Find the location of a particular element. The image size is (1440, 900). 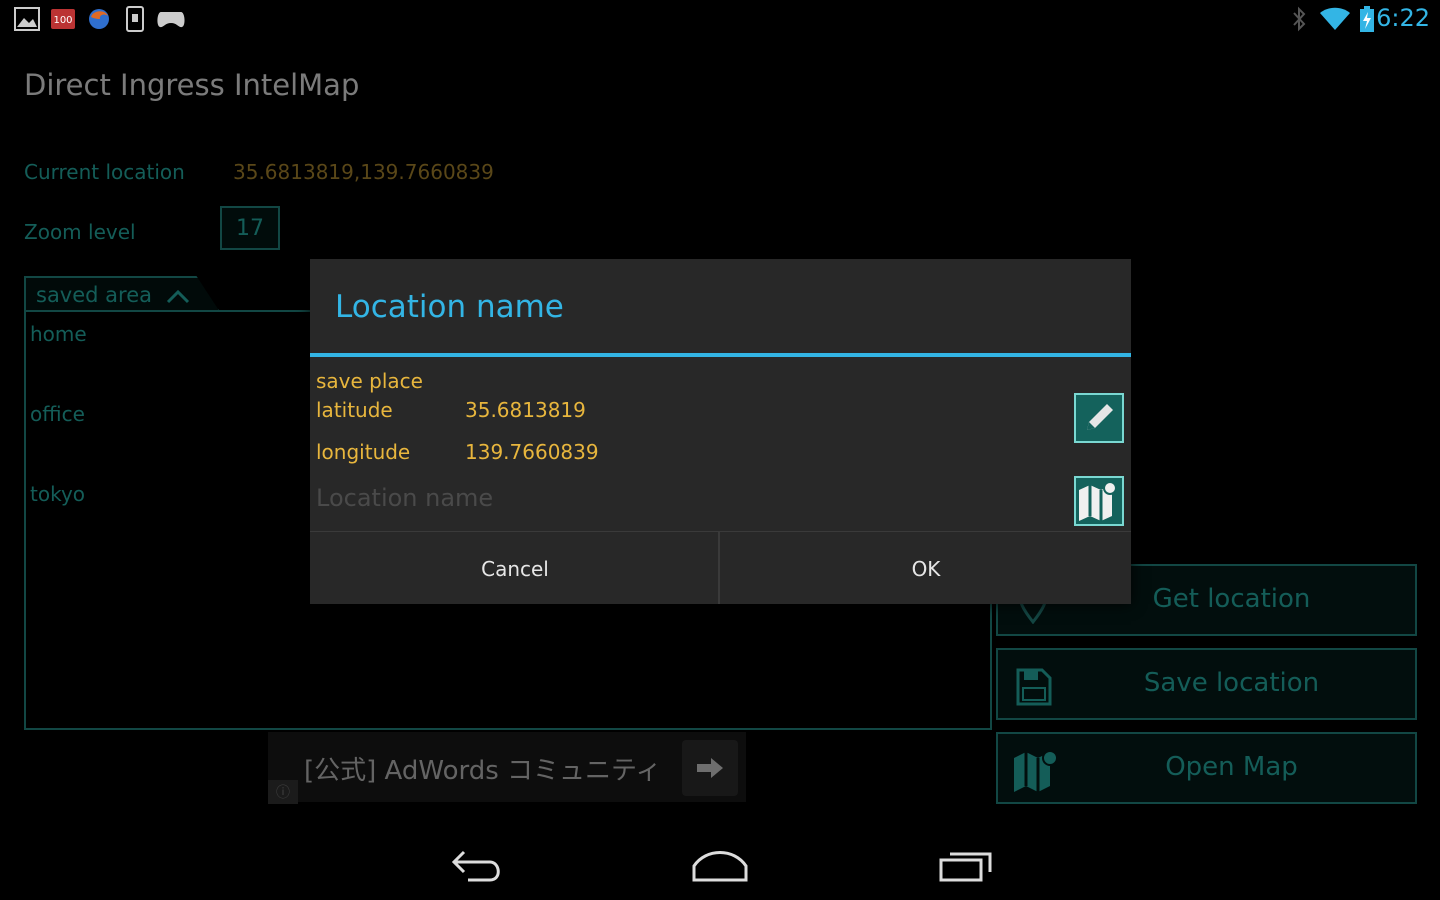

cancel-button: Cancel is located at coordinates (515, 568).